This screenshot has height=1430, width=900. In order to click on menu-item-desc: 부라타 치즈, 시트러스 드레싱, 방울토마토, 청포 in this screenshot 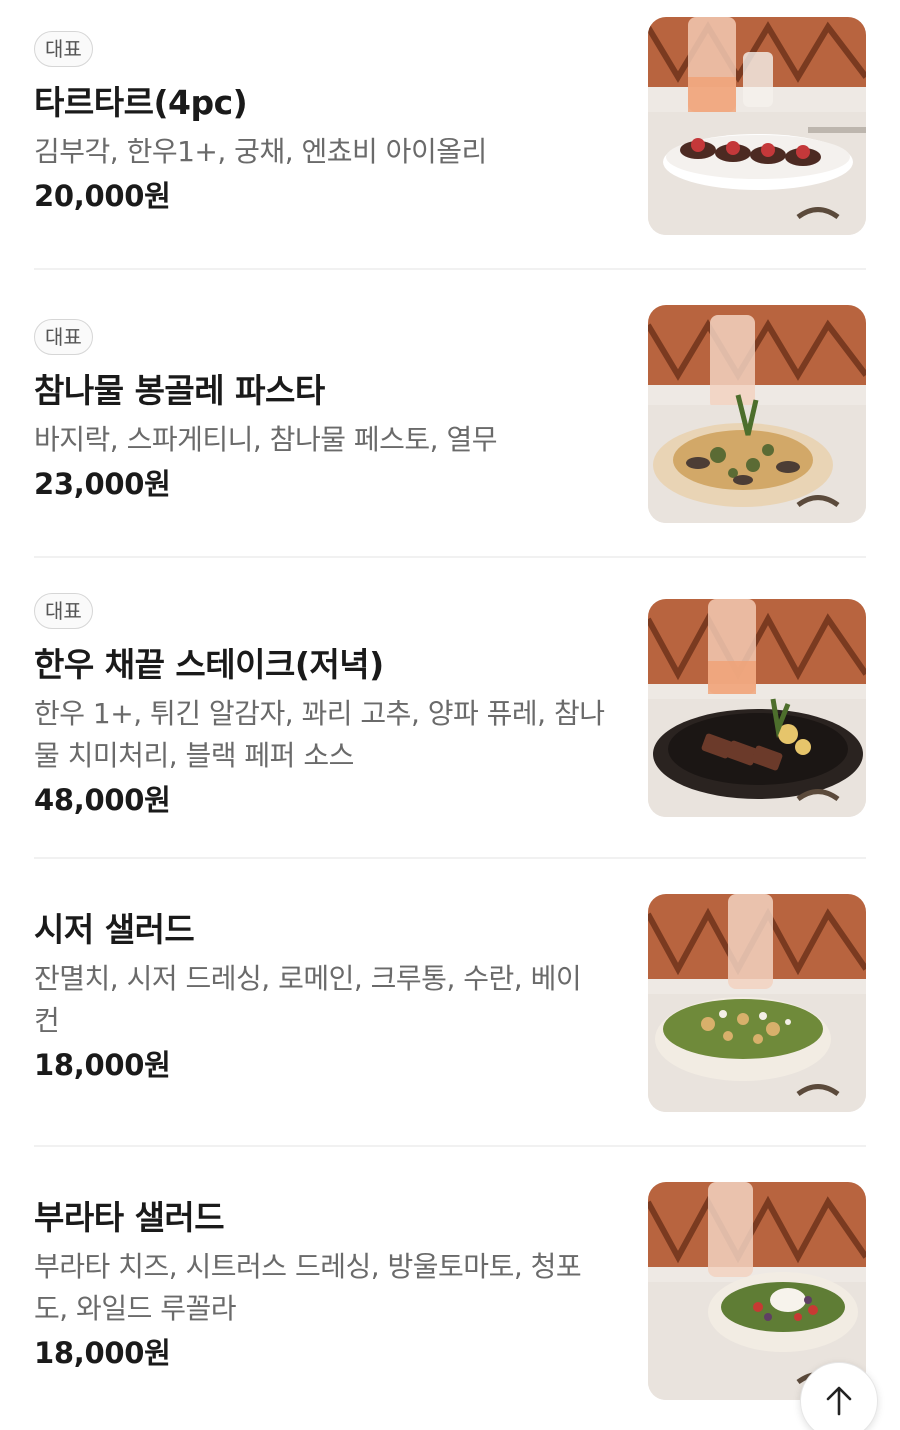, I will do `click(308, 1266)`.